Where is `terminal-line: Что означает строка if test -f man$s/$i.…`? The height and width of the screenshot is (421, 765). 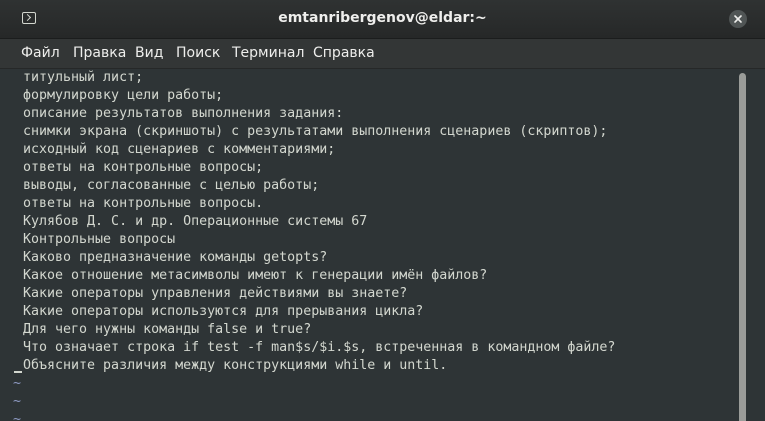
terminal-line: Что означает строка if test -f man$s/$i.… is located at coordinates (319, 347).